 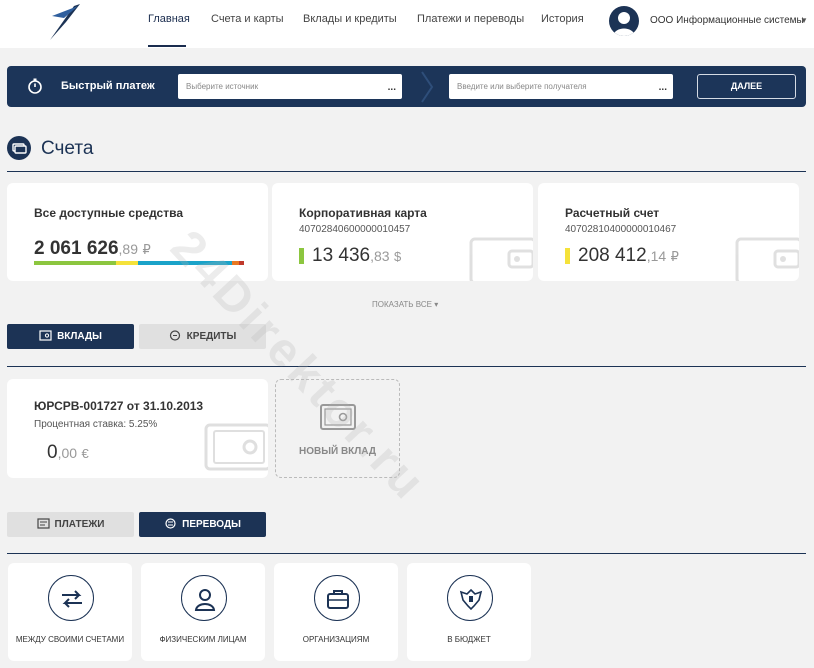 I want to click on nav-home: Главная, so click(x=169, y=19).